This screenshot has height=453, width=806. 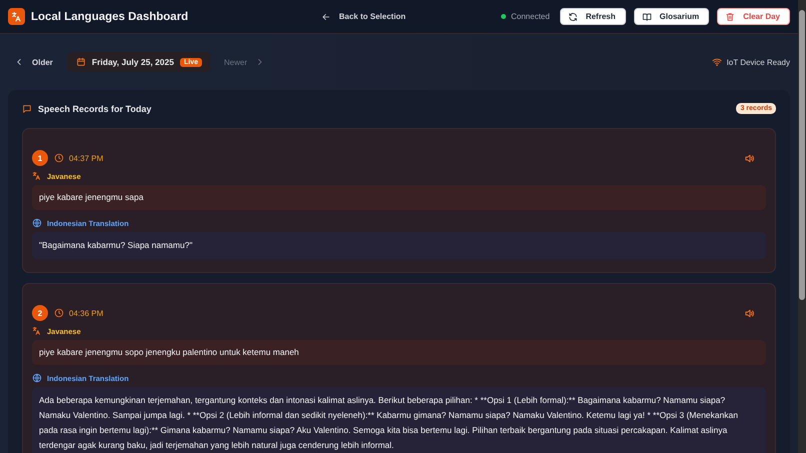 What do you see at coordinates (326, 17) in the screenshot?
I see `arrow-left-icon` at bounding box center [326, 17].